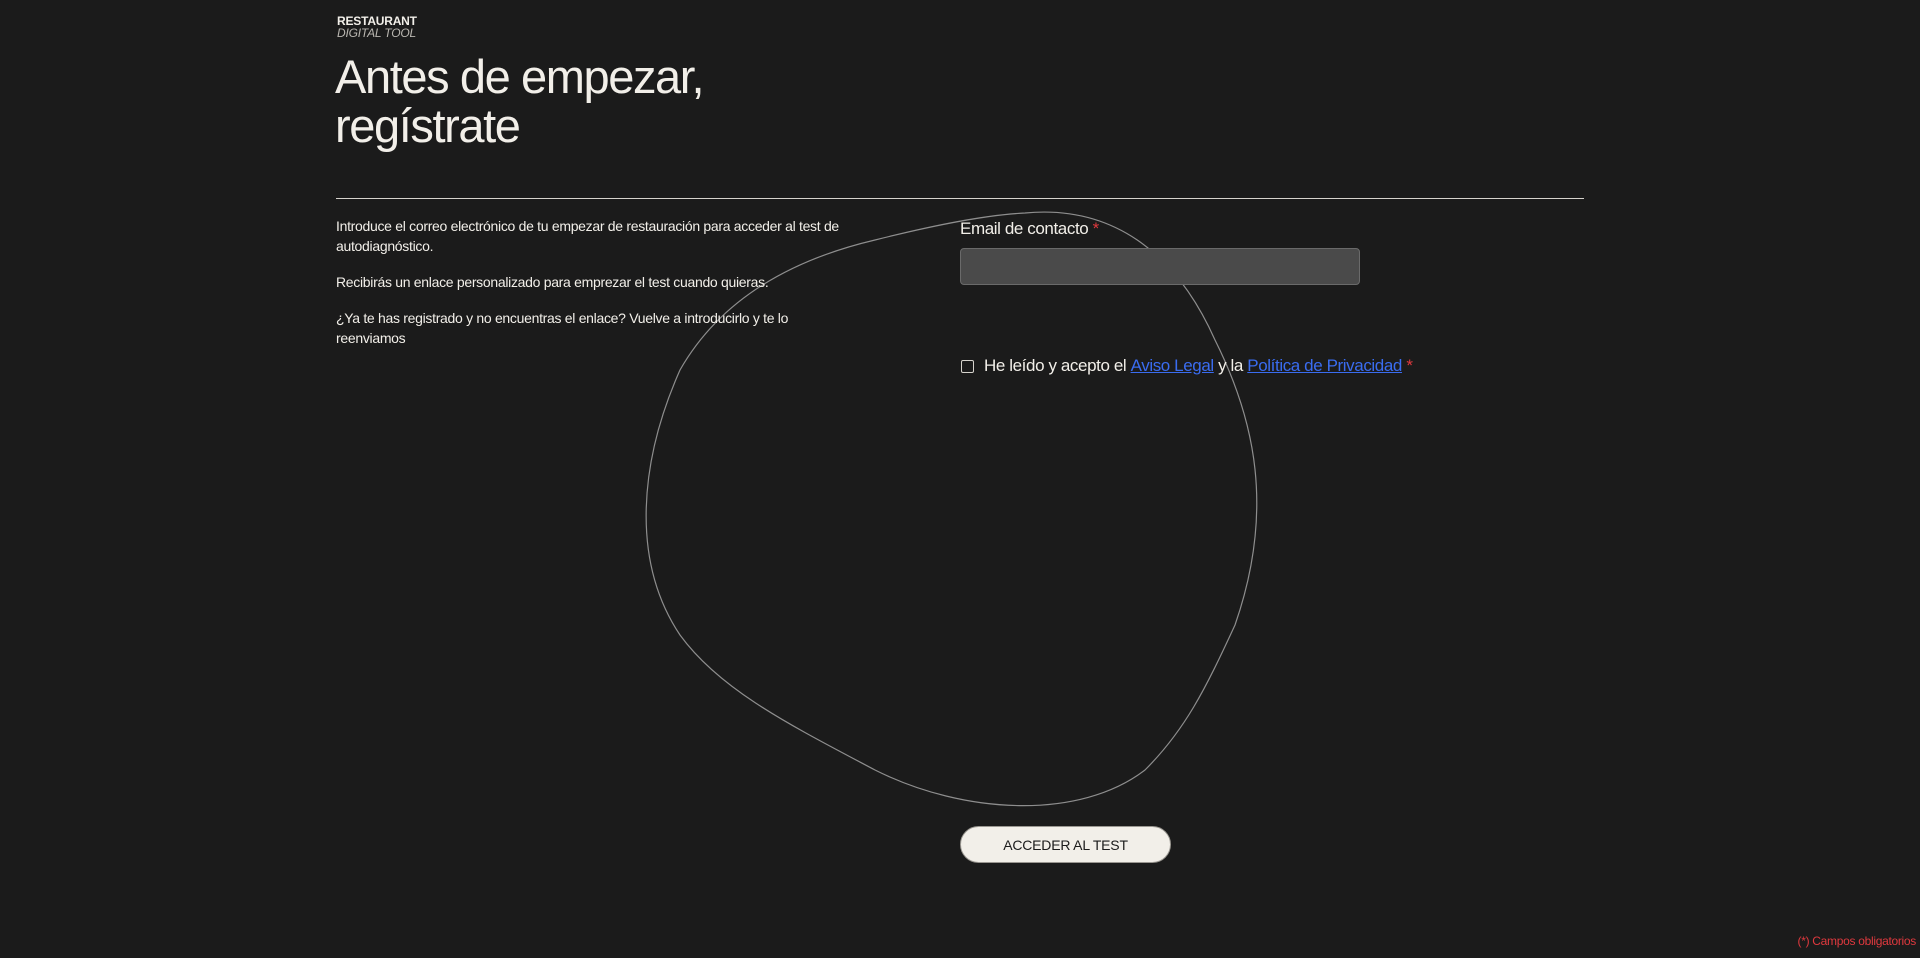  I want to click on brand-logo: RESTAURANT DIGITAL TOOL, so click(377, 27).